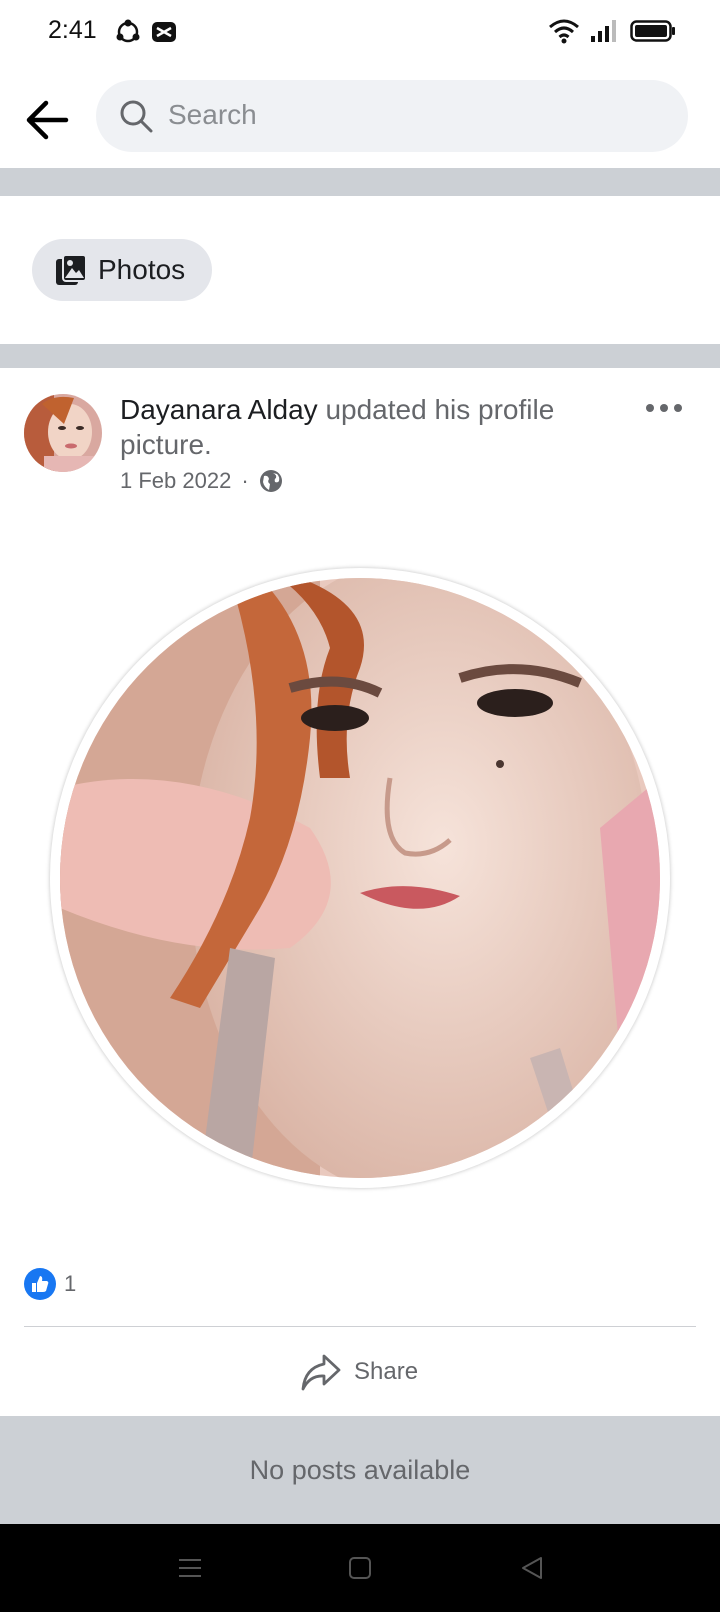 The width and height of the screenshot is (720, 1612). Describe the element at coordinates (72, 30) in the screenshot. I see `status-time: 2:41` at that location.